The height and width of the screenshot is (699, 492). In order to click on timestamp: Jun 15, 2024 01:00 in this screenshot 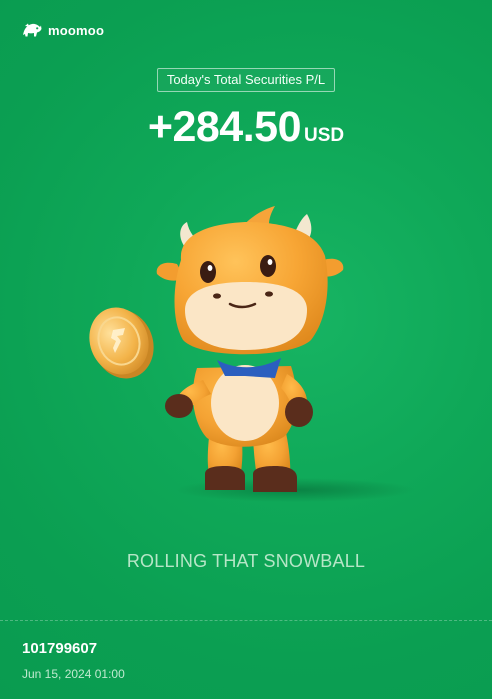, I will do `click(73, 674)`.